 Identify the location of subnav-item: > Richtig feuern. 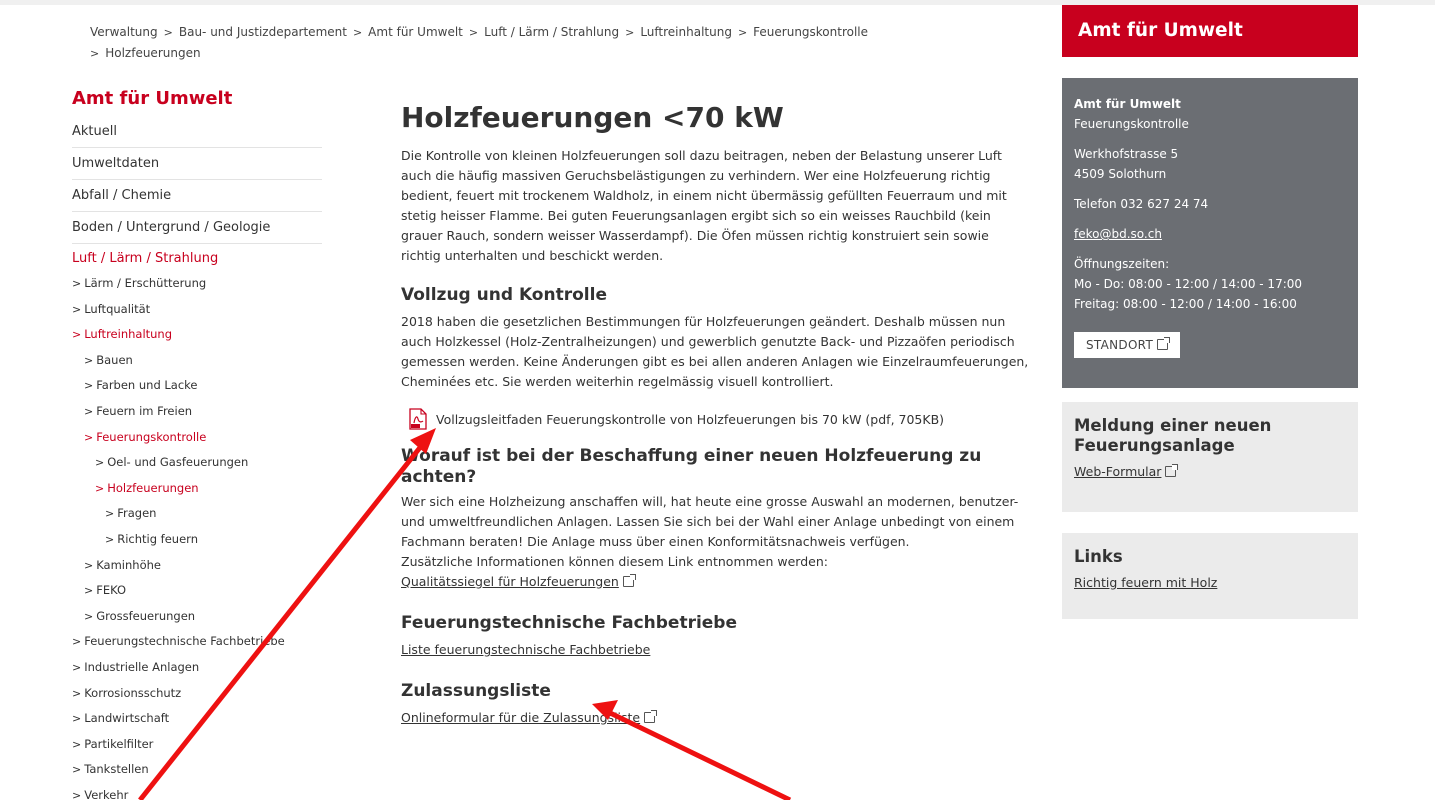
(197, 540).